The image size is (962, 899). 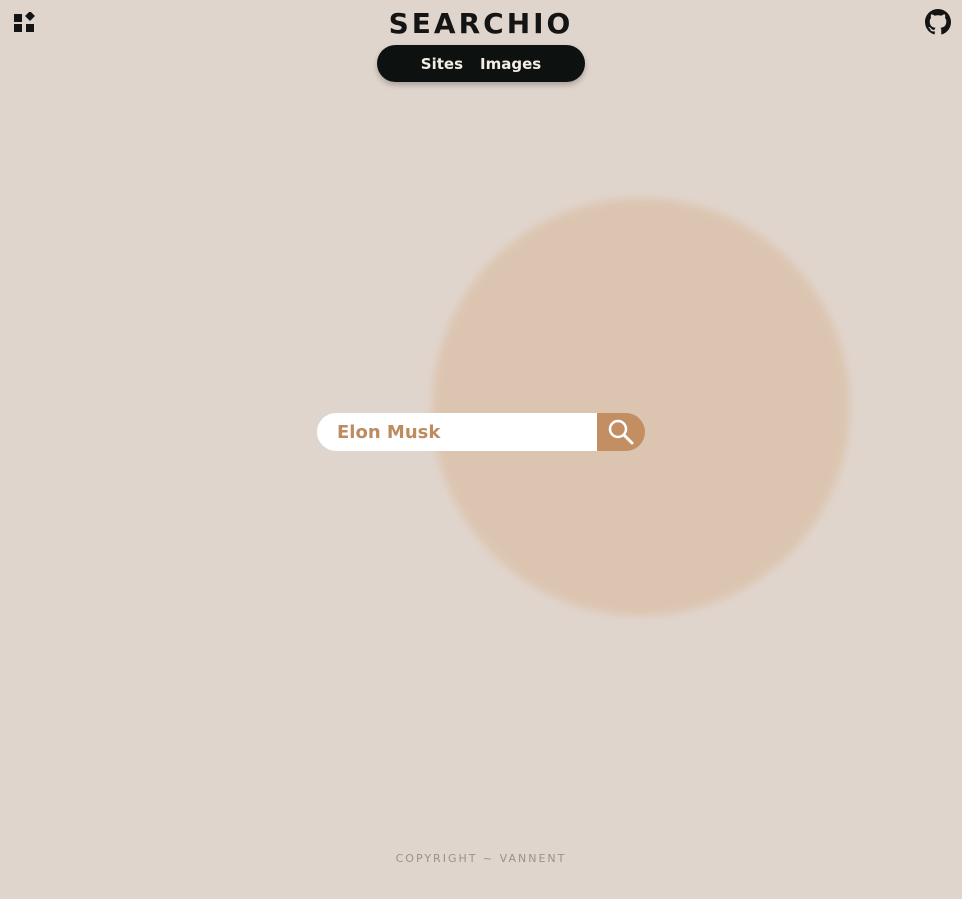 I want to click on search-type-tabs: Sites Images, so click(x=481, y=63).